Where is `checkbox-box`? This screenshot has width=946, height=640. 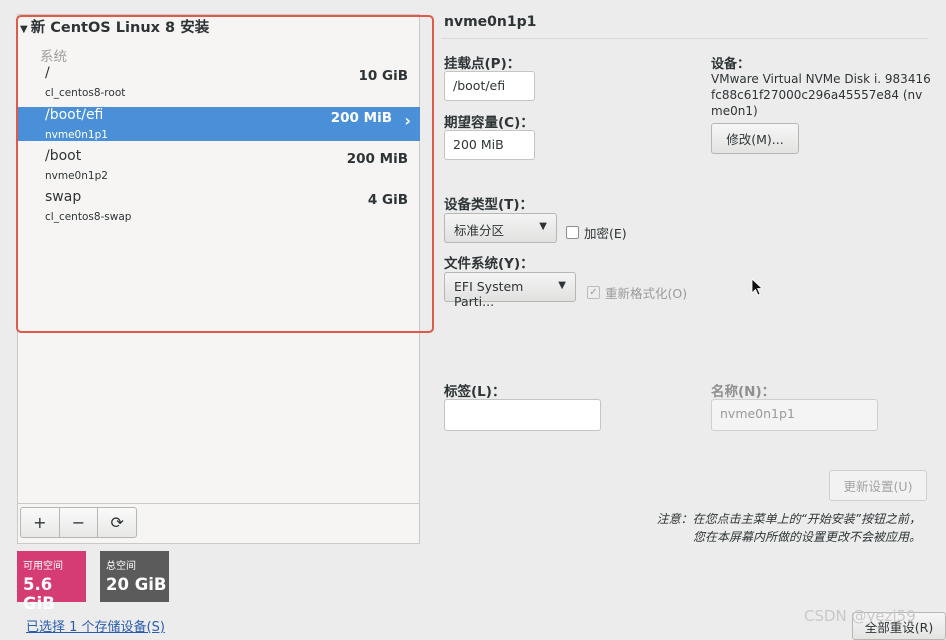
checkbox-box is located at coordinates (572, 232).